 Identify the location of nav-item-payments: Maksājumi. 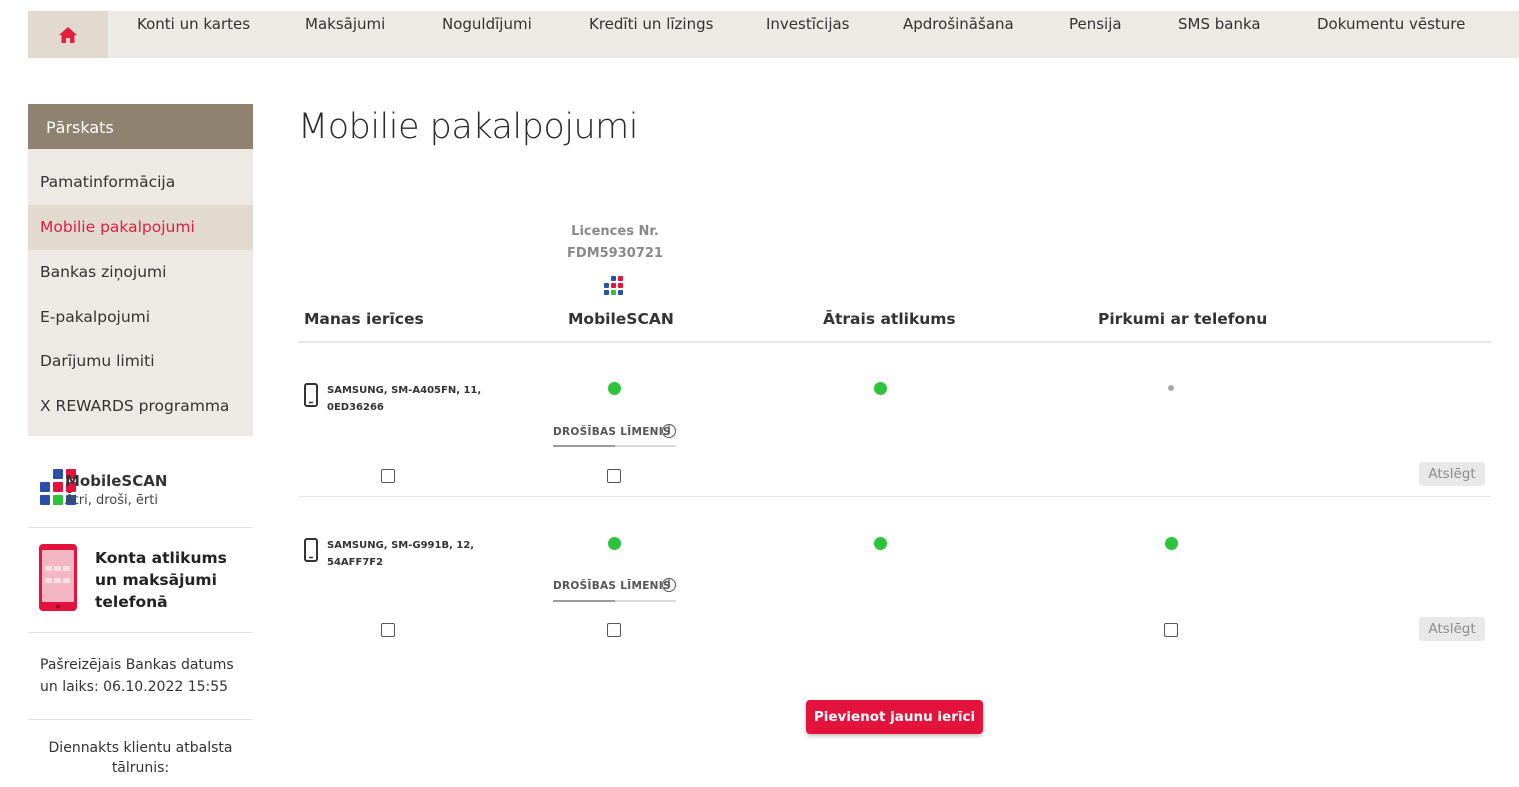
(345, 24).